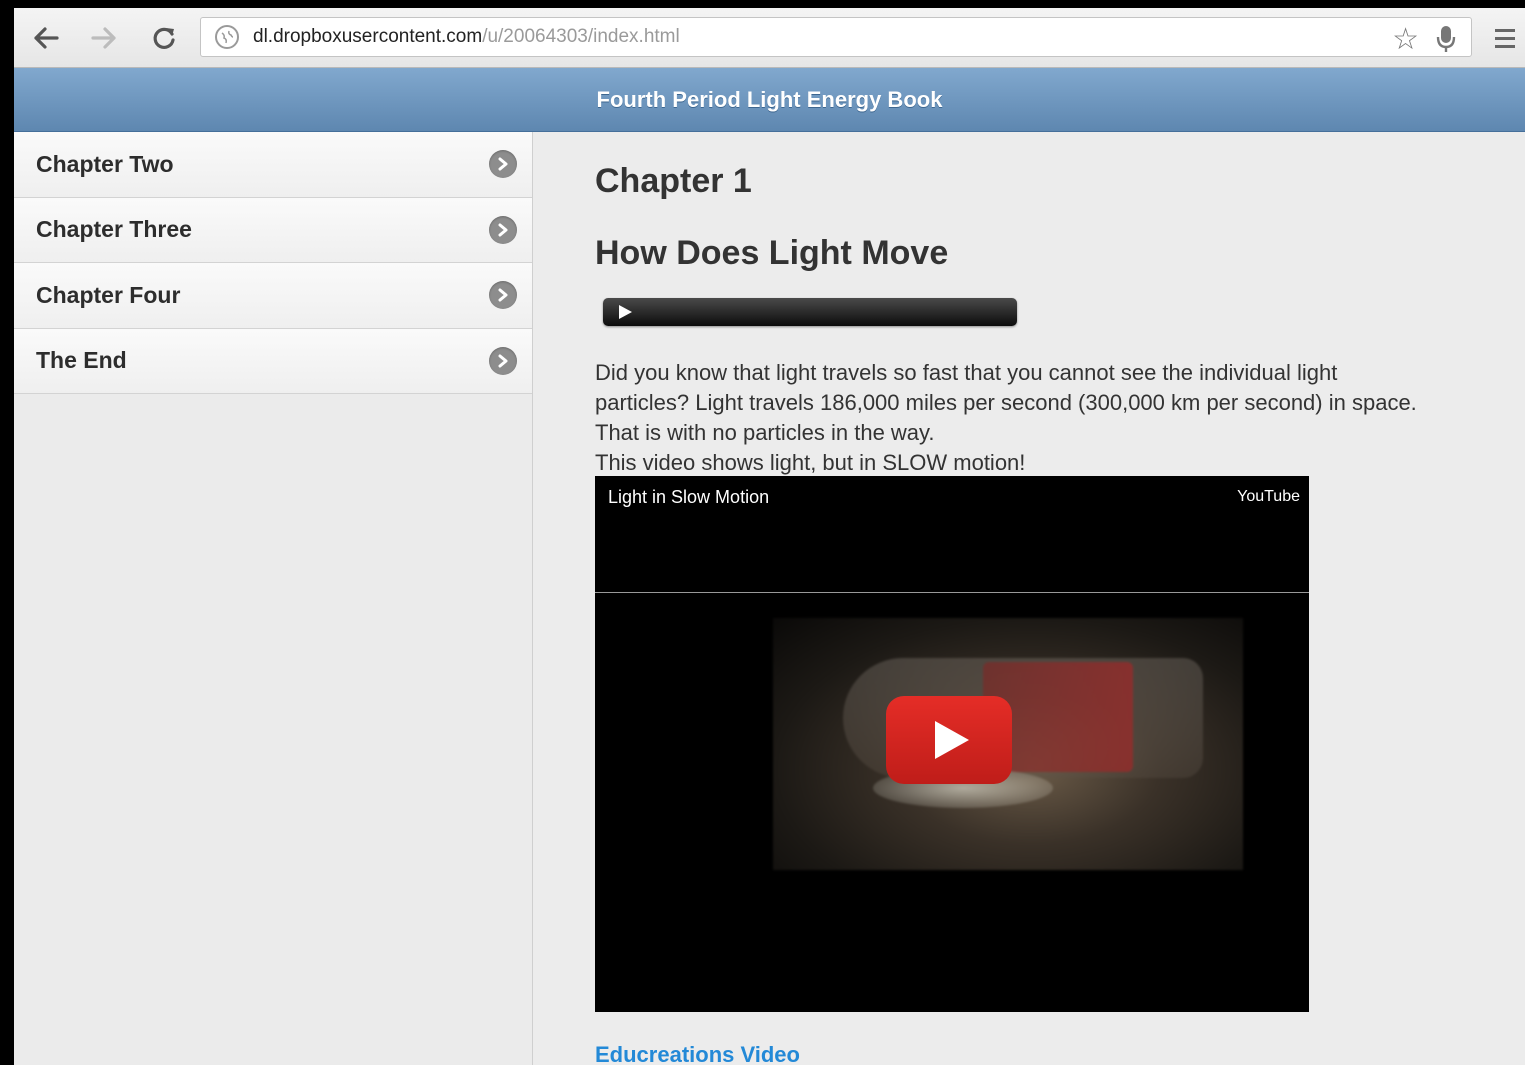  Describe the element at coordinates (108, 294) in the screenshot. I see `sidebar-item-label: Chapter Four` at that location.